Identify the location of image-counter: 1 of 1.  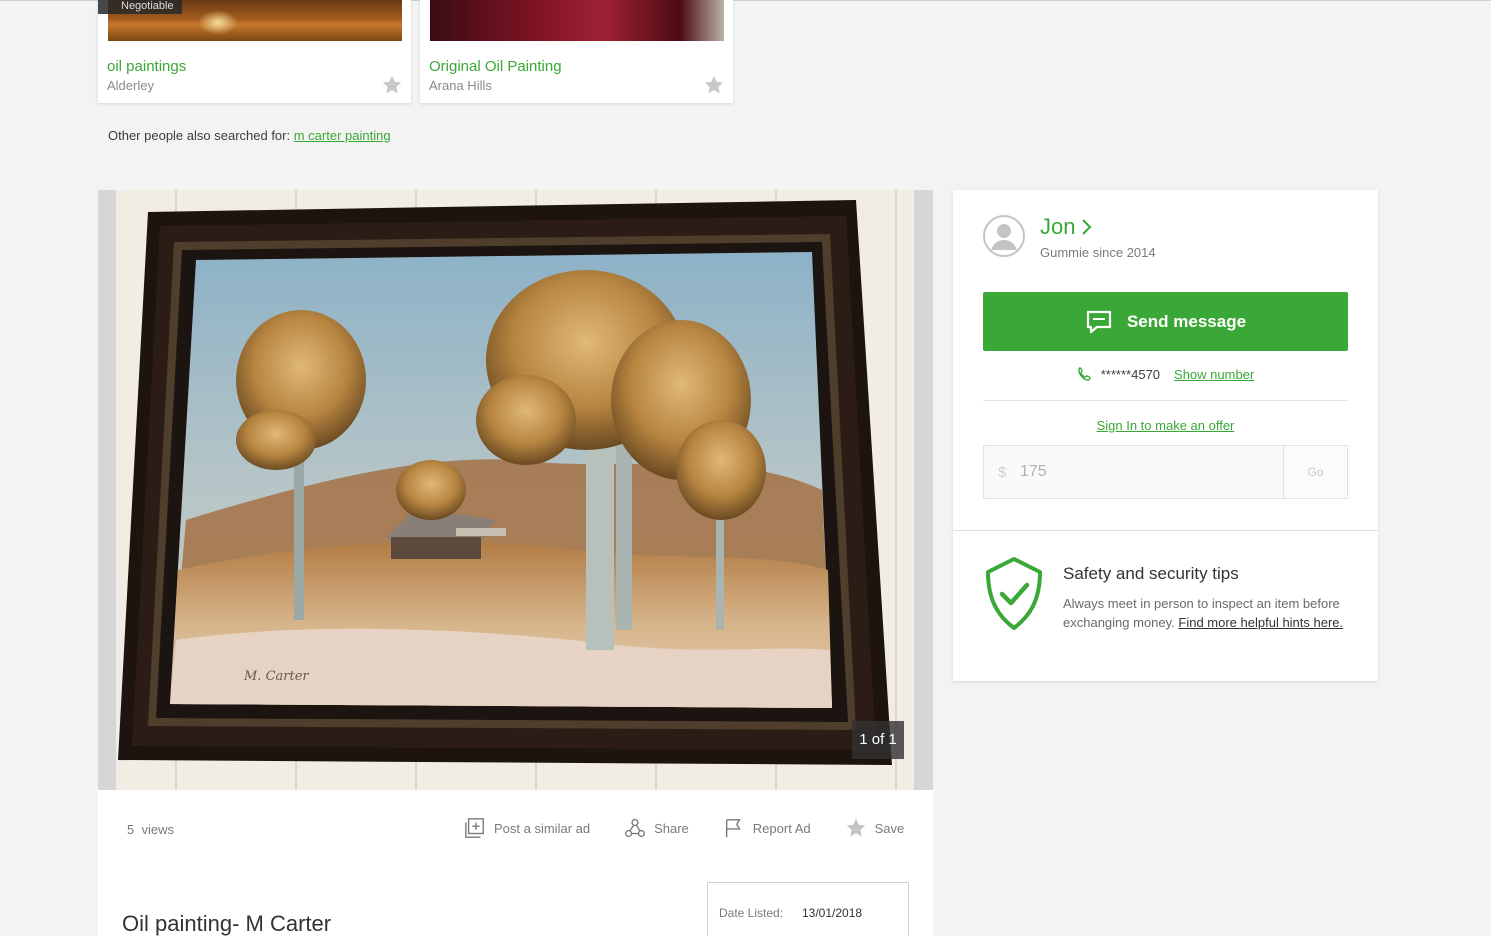
(878, 740).